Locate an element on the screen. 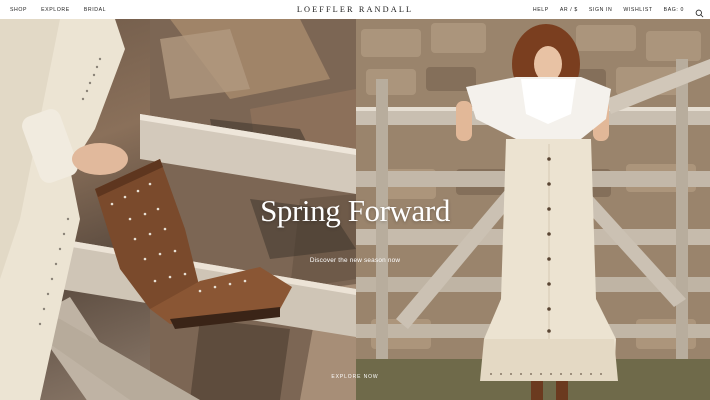  nav-shop: SHOP is located at coordinates (18, 10).